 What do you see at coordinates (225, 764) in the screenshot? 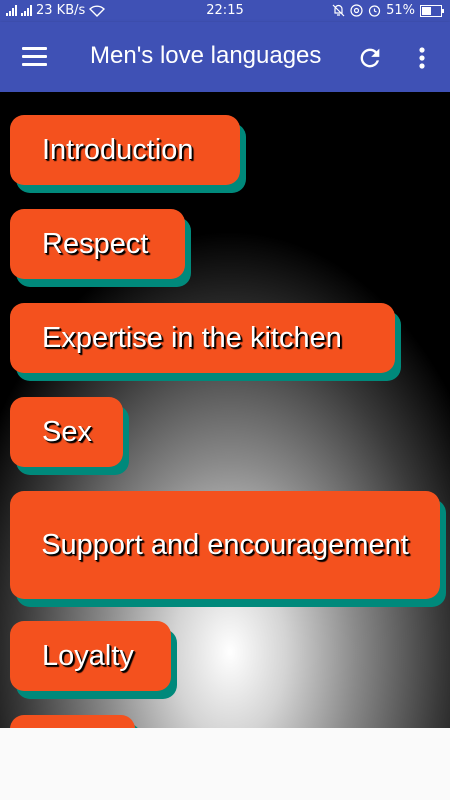
I see `bottom-area` at bounding box center [225, 764].